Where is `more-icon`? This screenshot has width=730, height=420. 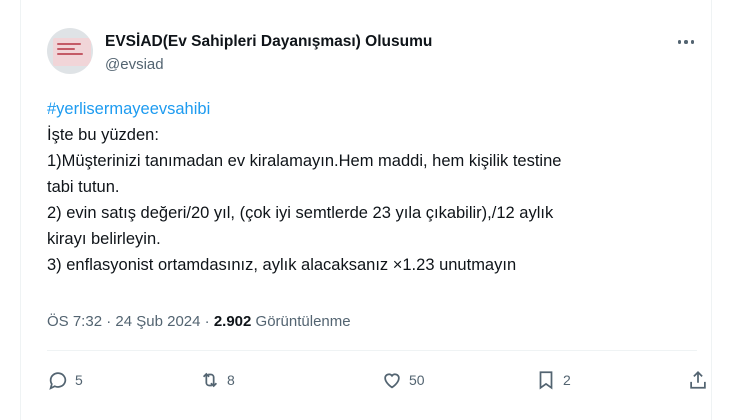 more-icon is located at coordinates (686, 42).